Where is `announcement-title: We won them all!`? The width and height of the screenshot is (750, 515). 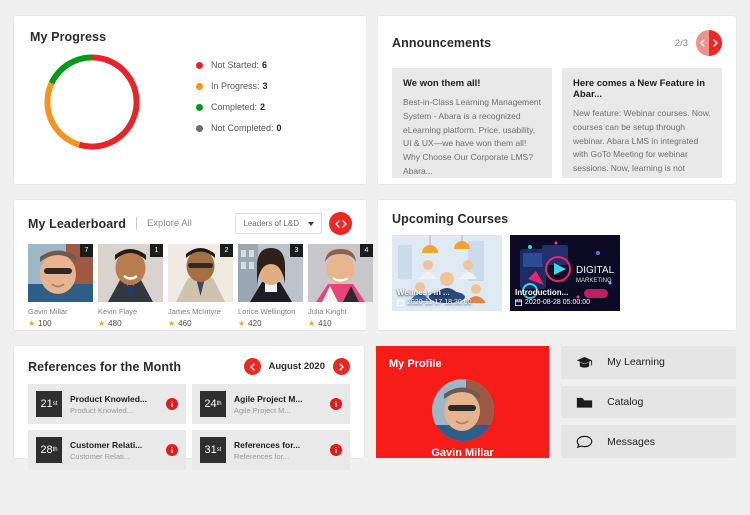 announcement-title: We won them all! is located at coordinates (442, 83).